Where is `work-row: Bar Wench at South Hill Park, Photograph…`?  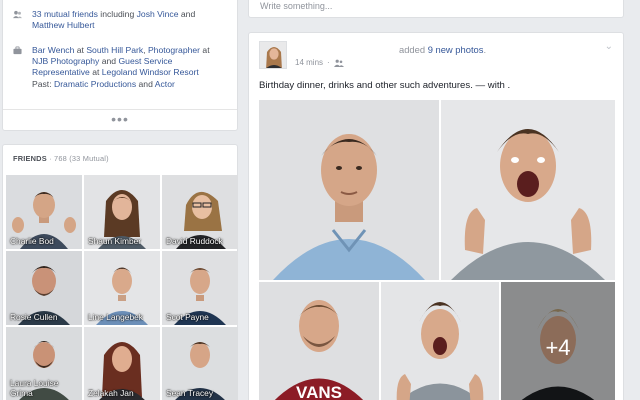 work-row: Bar Wench at South Hill Park, Photograph… is located at coordinates (121, 67).